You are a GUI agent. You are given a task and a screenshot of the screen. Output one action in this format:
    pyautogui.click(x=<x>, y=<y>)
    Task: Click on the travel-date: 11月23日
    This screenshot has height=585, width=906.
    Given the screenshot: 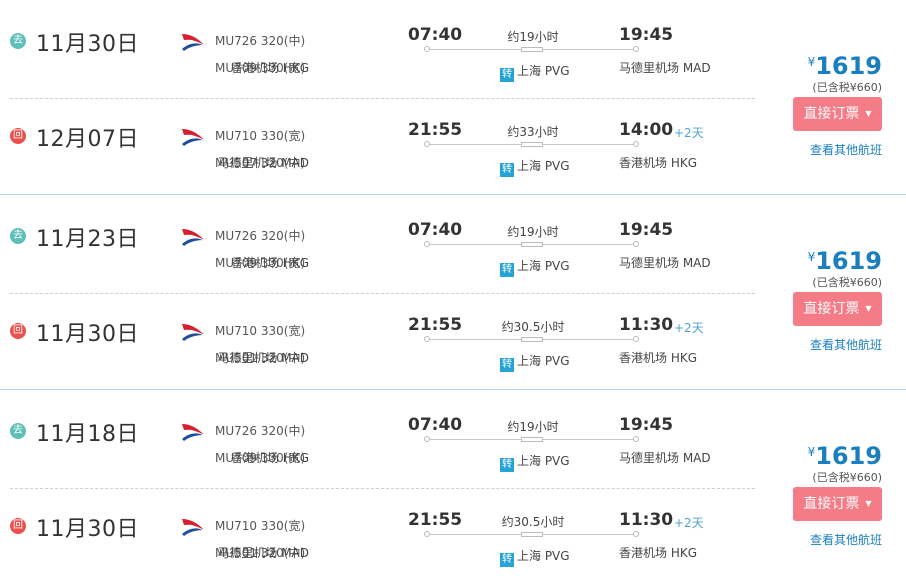 What is the action you would take?
    pyautogui.click(x=87, y=239)
    